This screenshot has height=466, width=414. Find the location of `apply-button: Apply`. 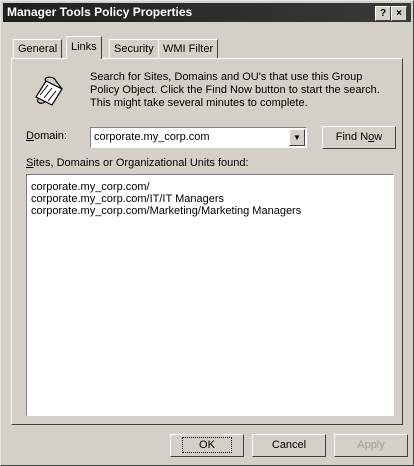

apply-button: Apply is located at coordinates (371, 445).